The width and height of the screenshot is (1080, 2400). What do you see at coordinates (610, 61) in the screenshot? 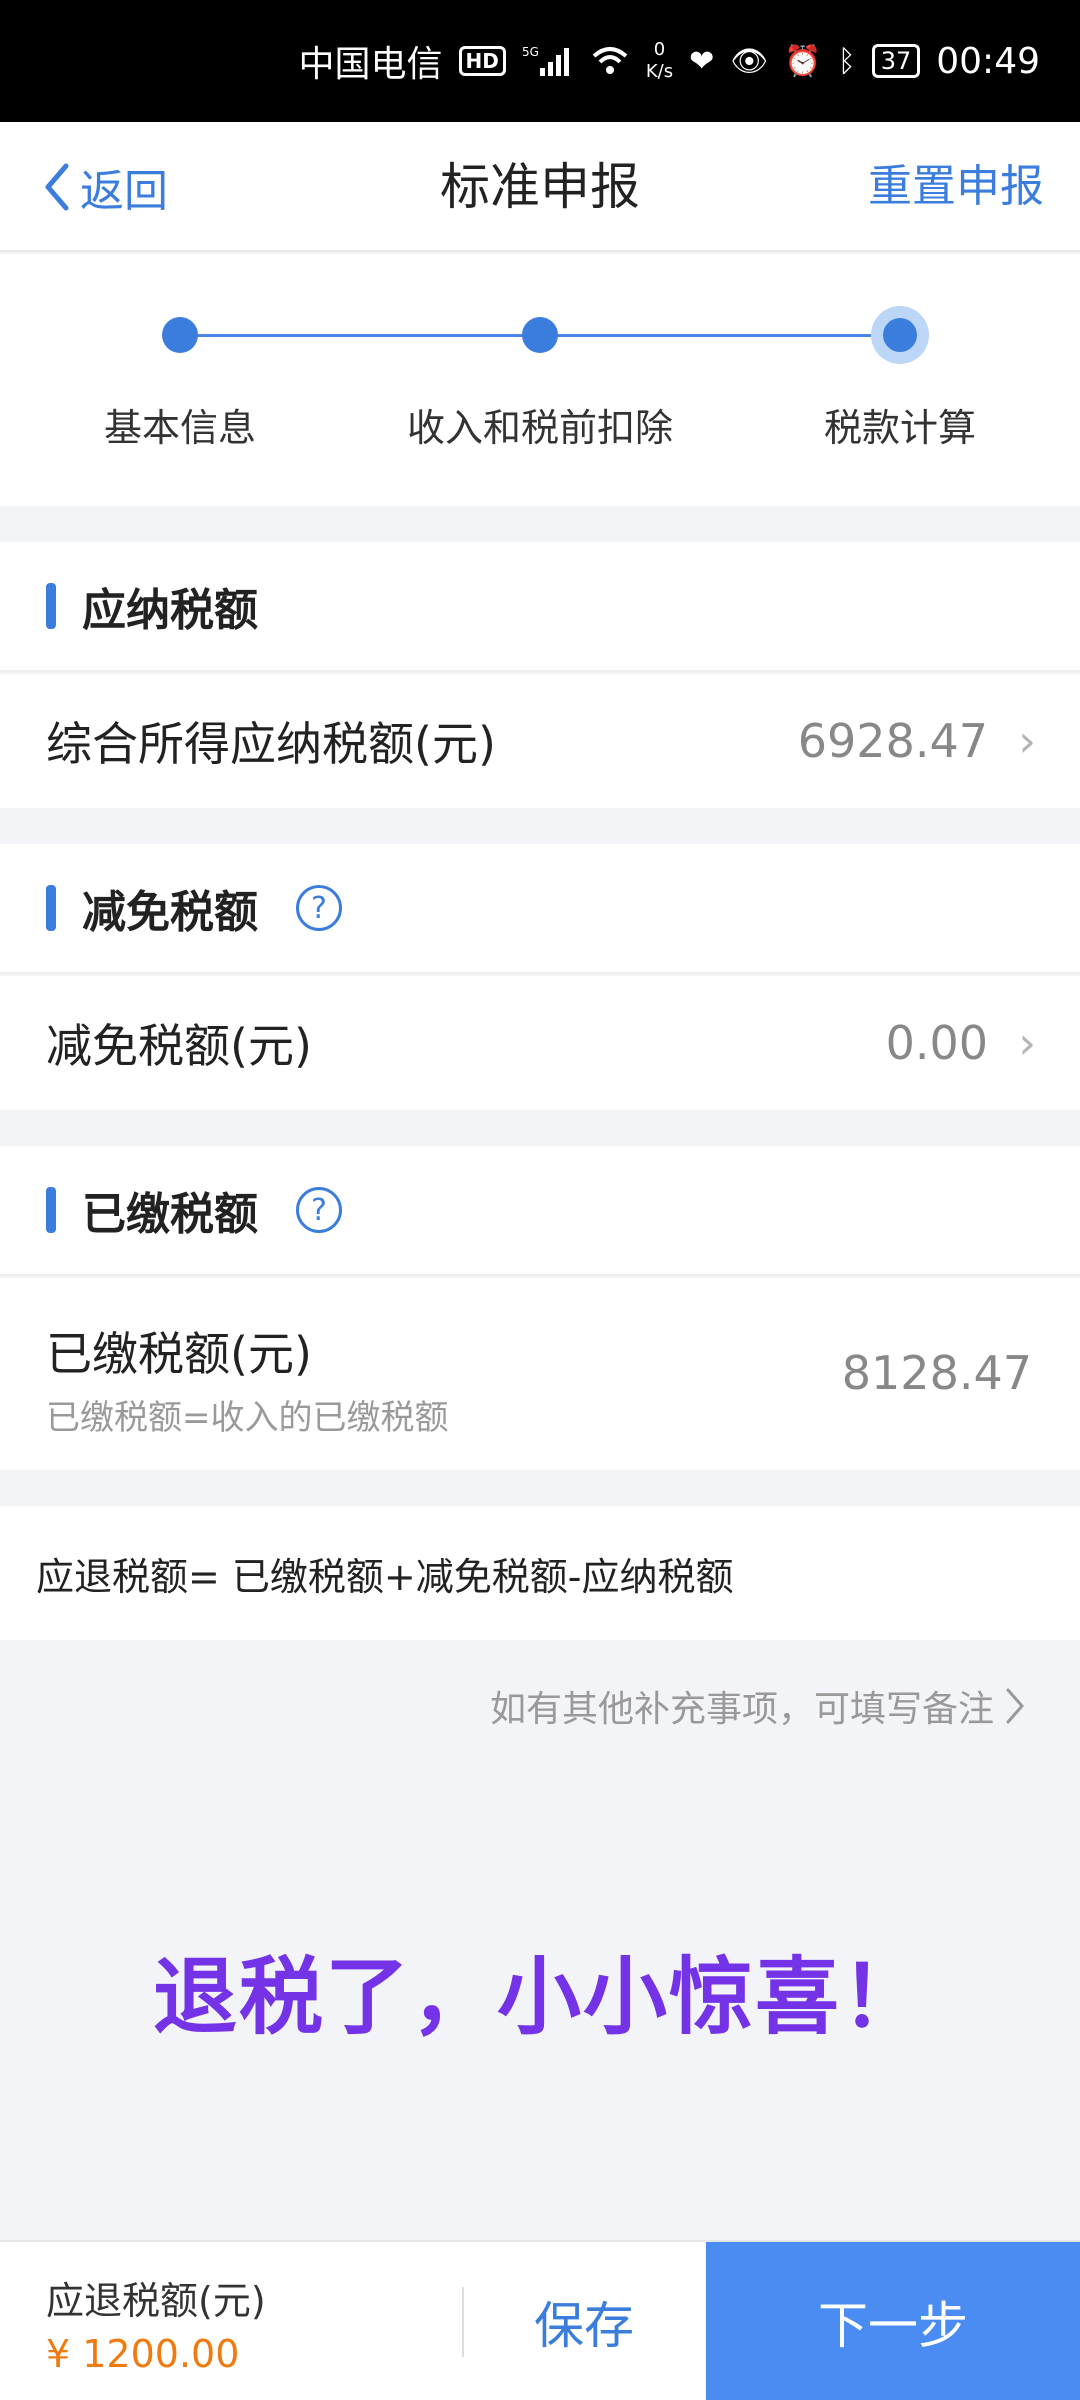
I see `wifi-icon` at bounding box center [610, 61].